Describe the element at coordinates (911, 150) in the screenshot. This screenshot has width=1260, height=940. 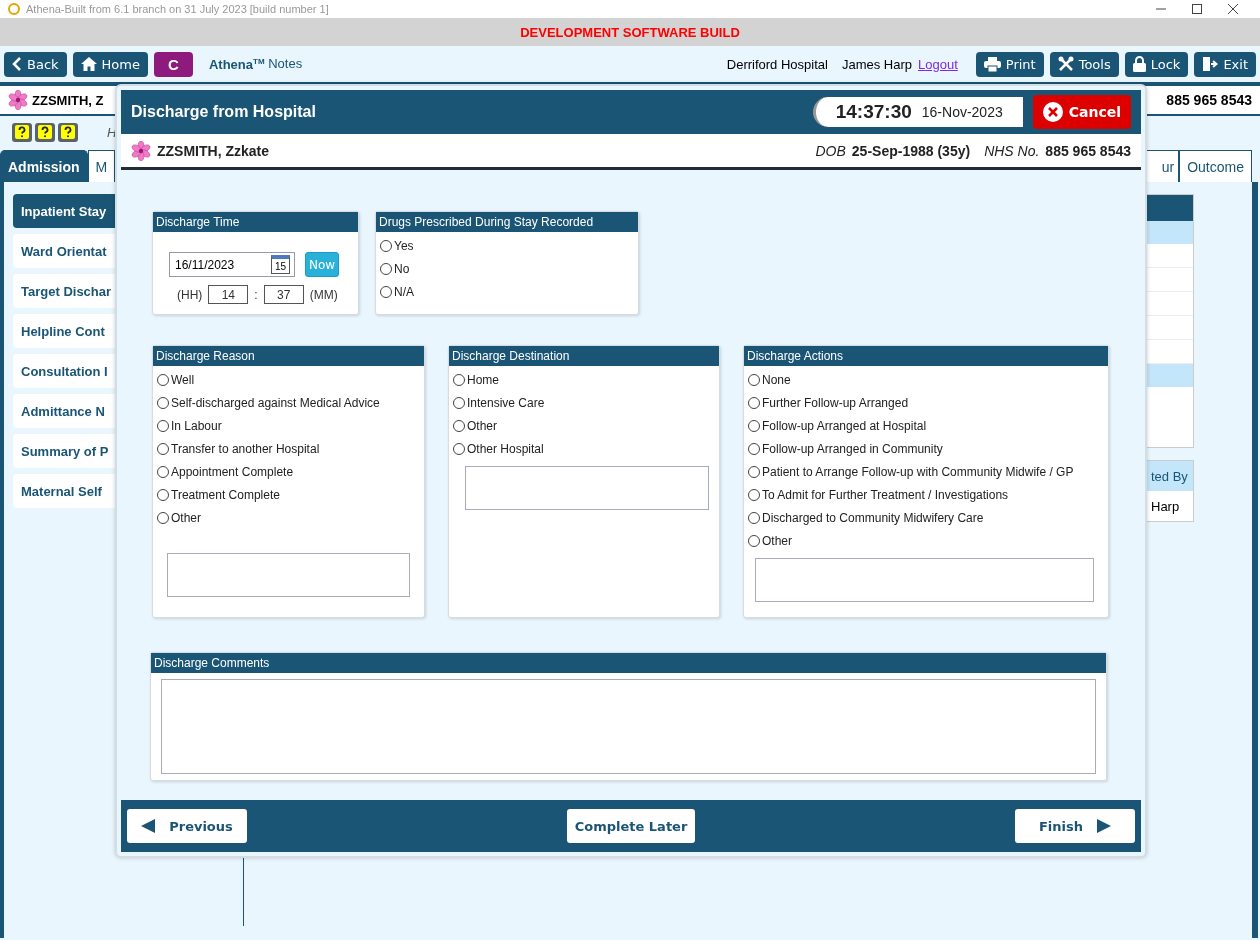
I see `dob-value: 25-Sep-1988 (35y)` at that location.